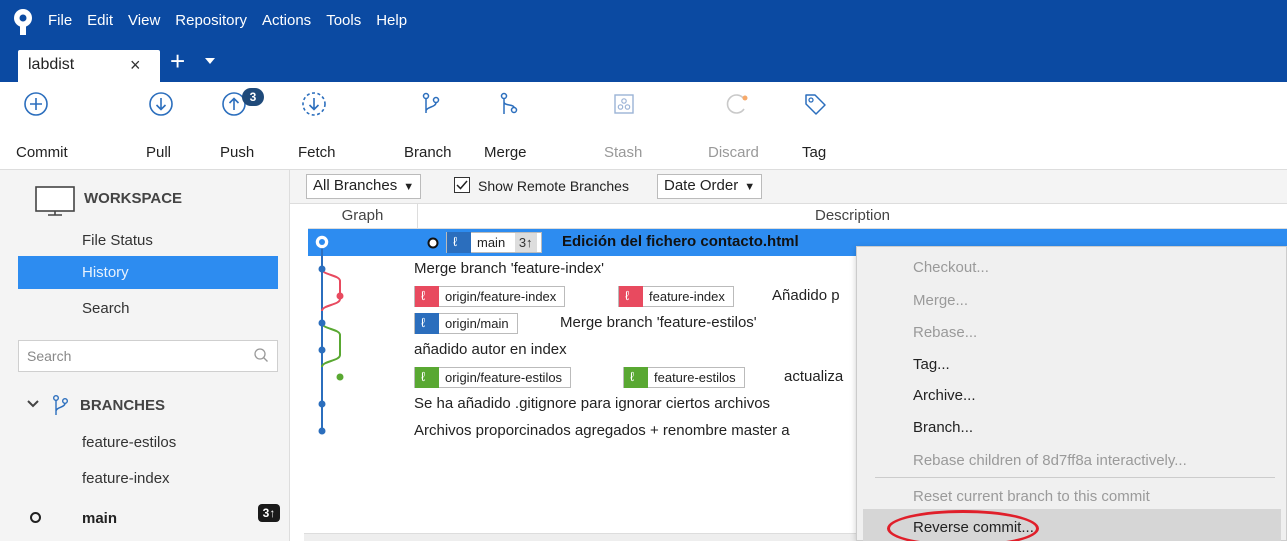 Image resolution: width=1287 pixels, height=541 pixels. What do you see at coordinates (687, 296) in the screenshot?
I see `ref-label: feature-index` at bounding box center [687, 296].